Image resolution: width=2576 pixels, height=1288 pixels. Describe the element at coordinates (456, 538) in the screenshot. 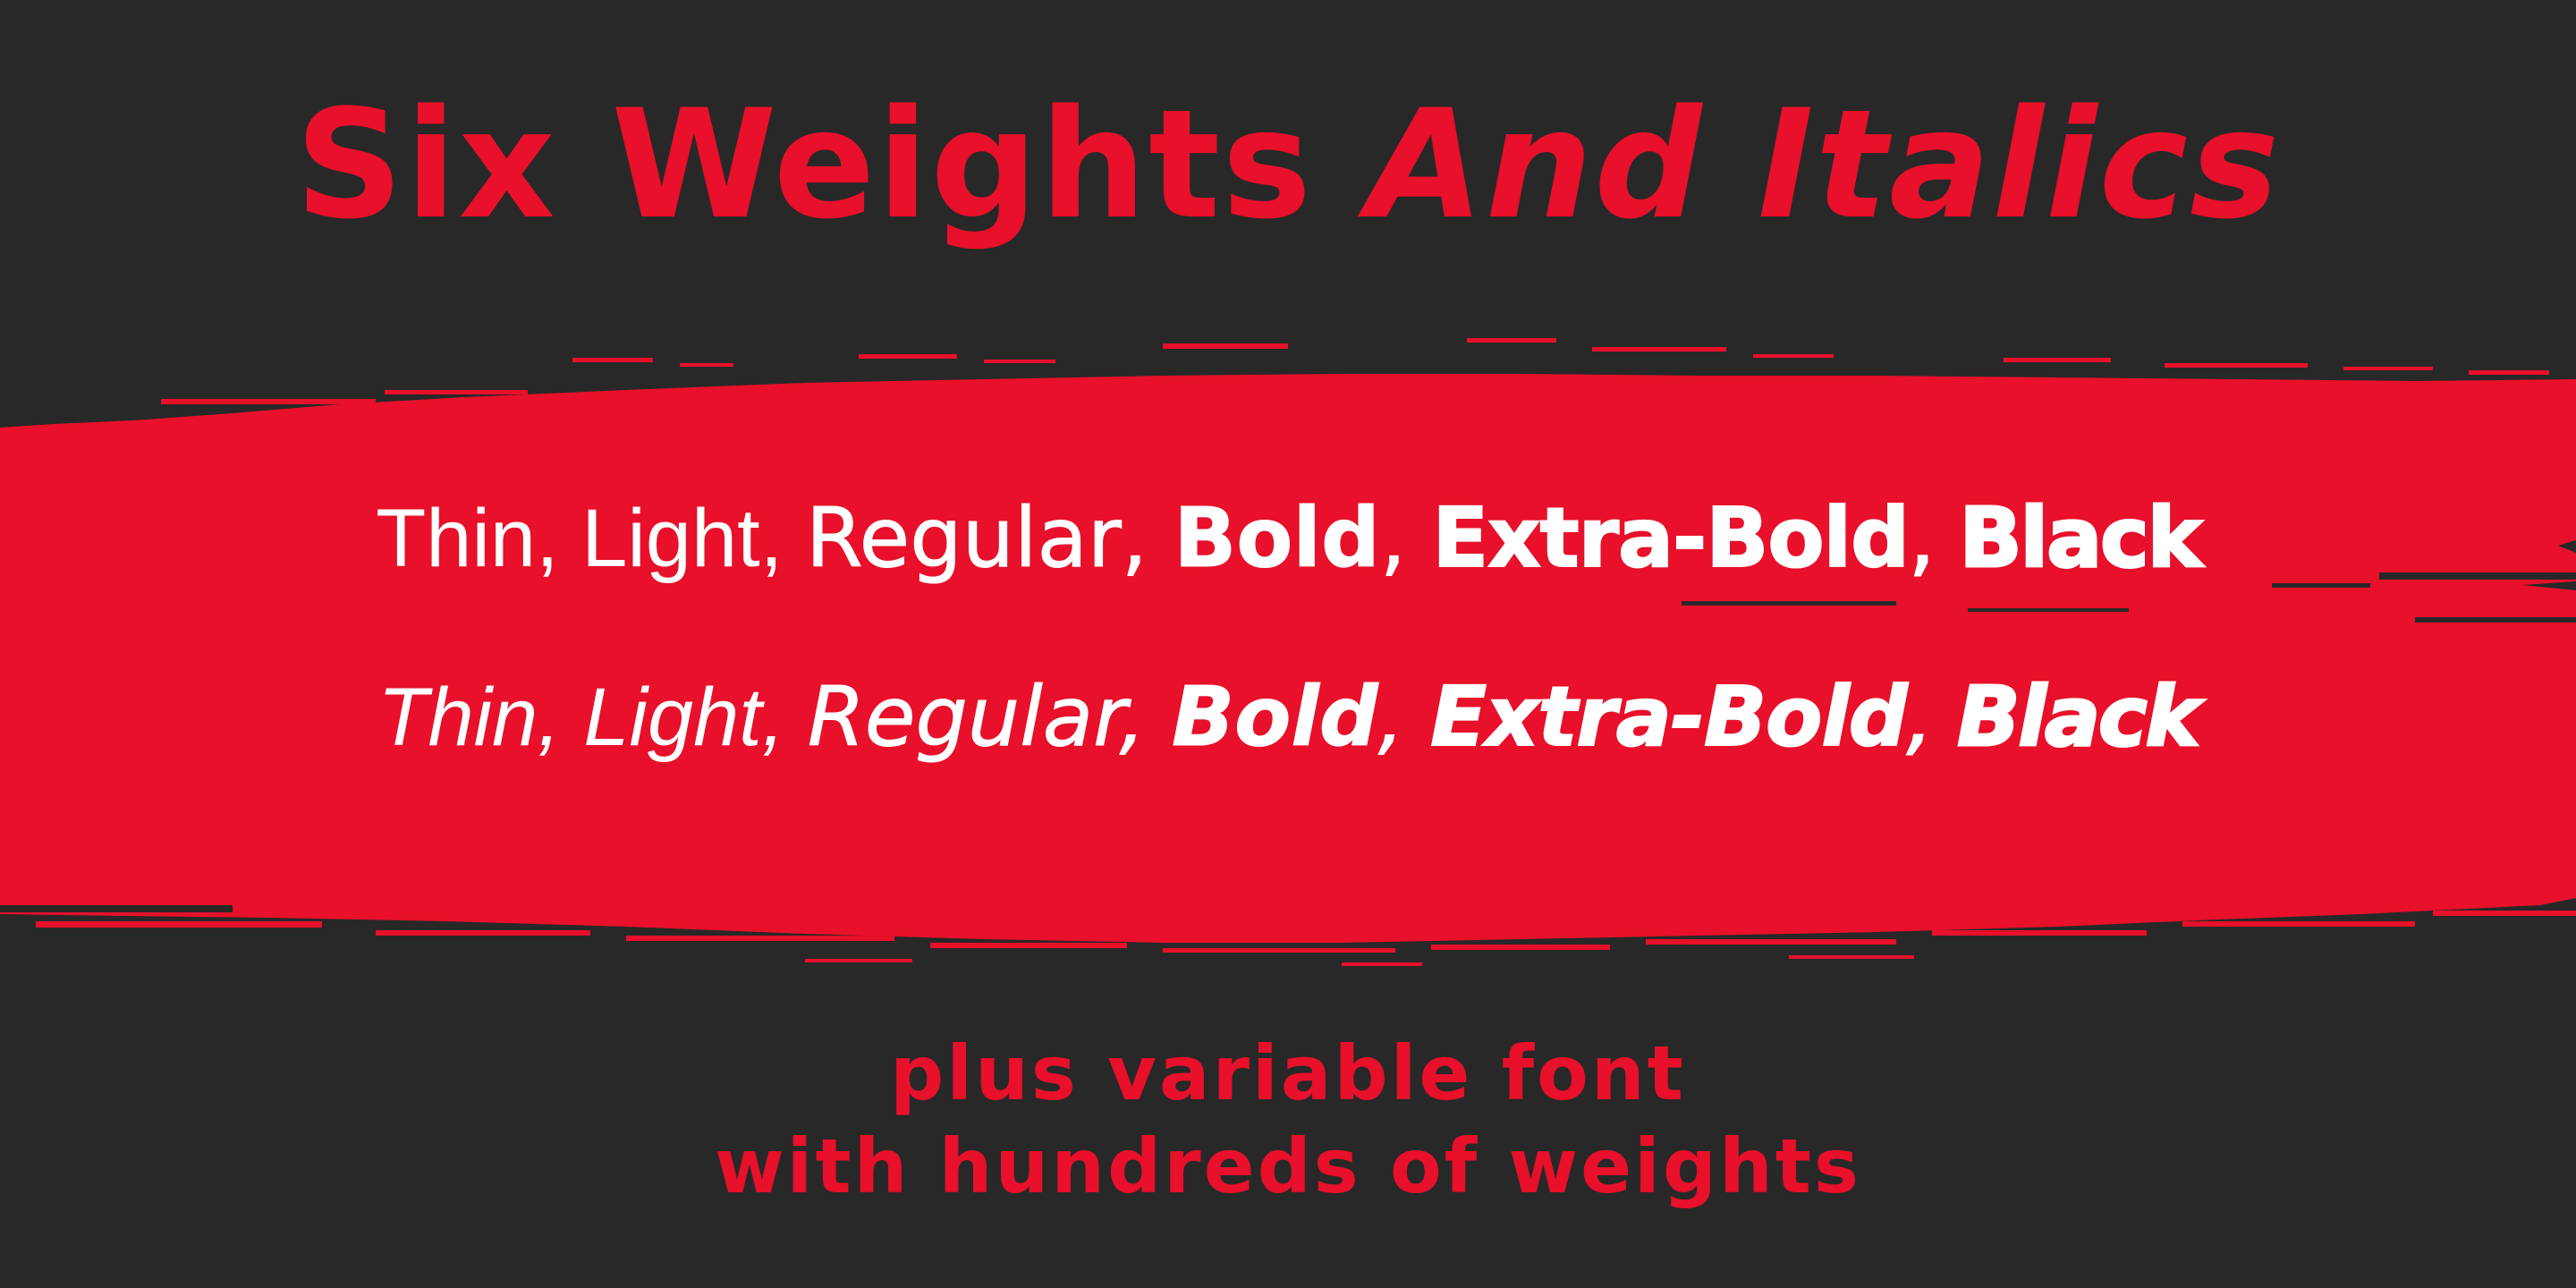

I see `weight-thin: Thin` at that location.